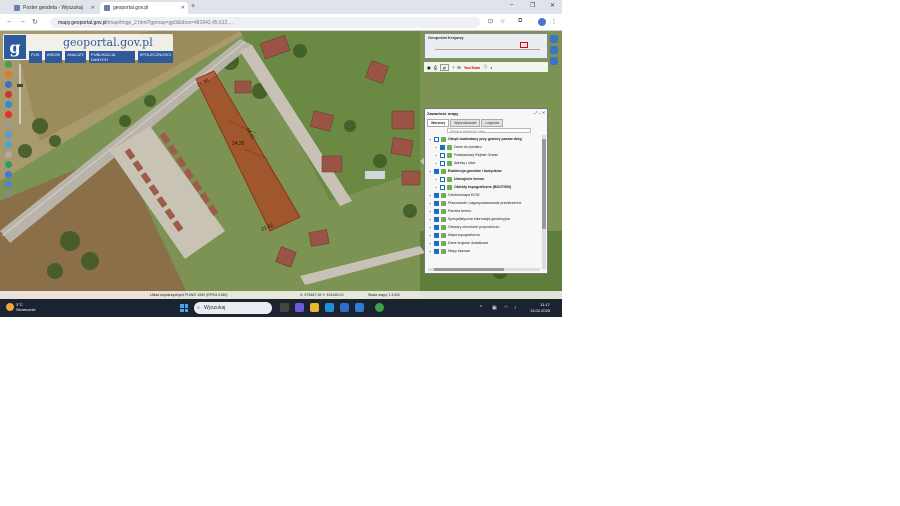 The width and height of the screenshot is (900, 506). I want to click on browser-tab-geoportal: geoportal.gov.pl ✕, so click(144, 8).